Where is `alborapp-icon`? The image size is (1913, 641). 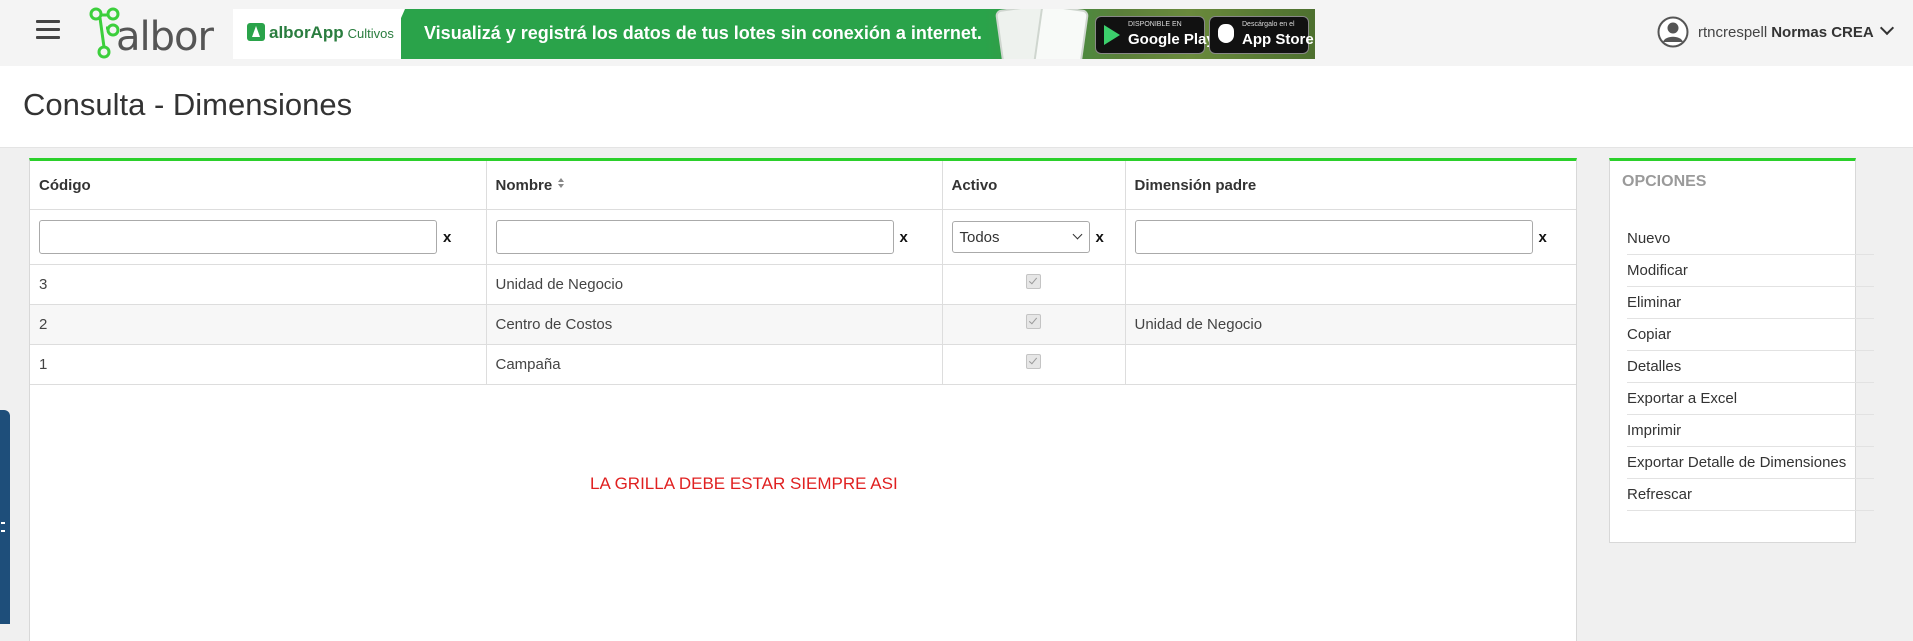
alborapp-icon is located at coordinates (256, 32).